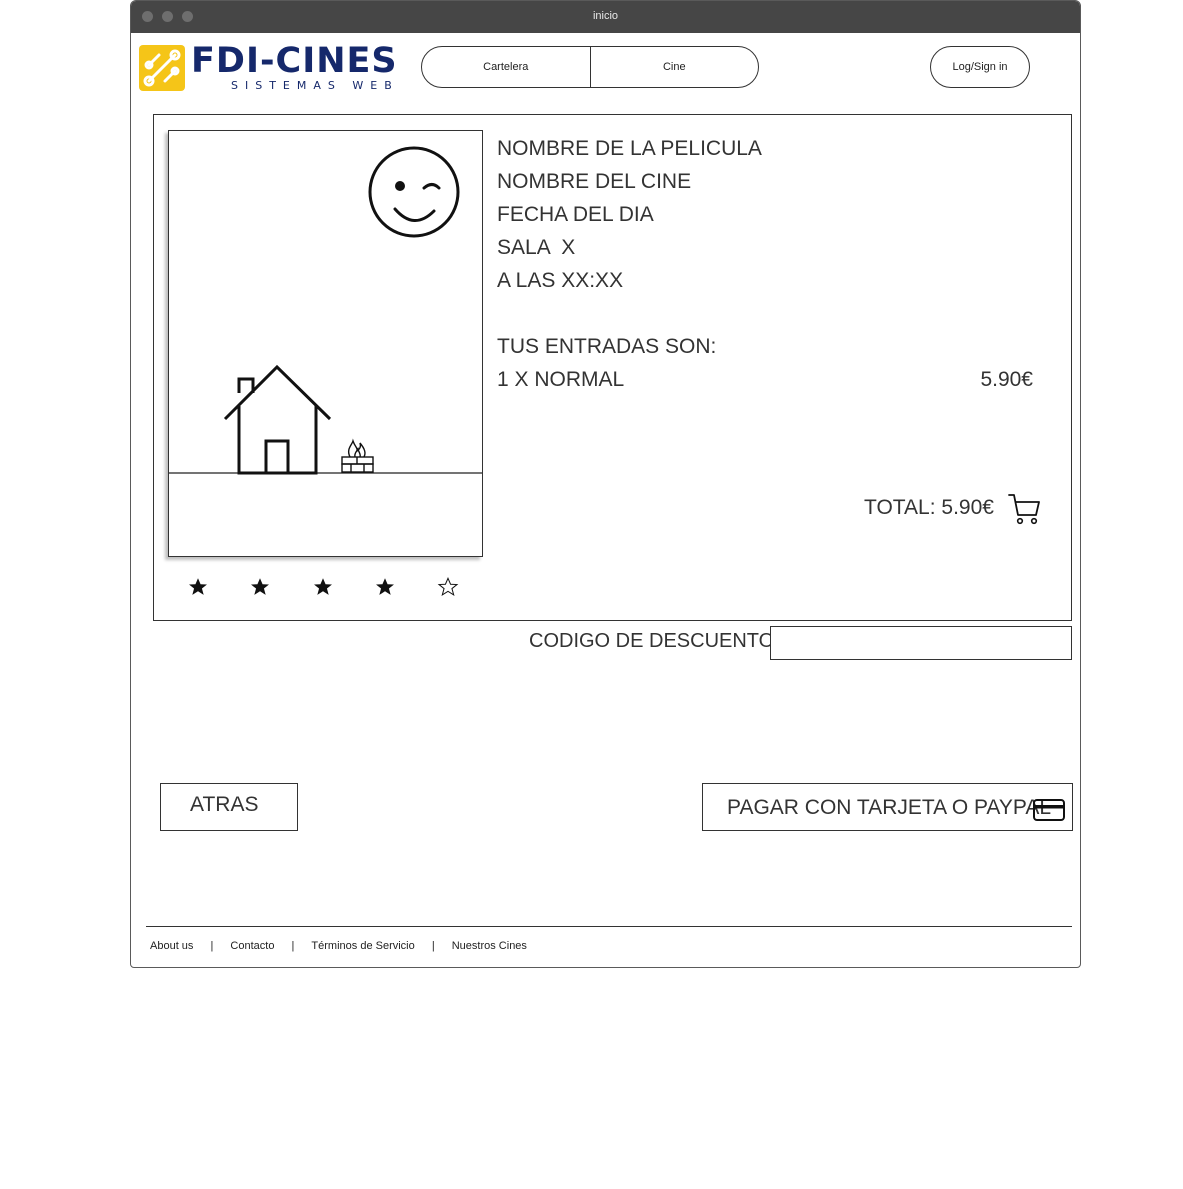 This screenshot has height=1189, width=1183. Describe the element at coordinates (315, 85) in the screenshot. I see `logo-tagline: SISTEMAS WEB` at that location.